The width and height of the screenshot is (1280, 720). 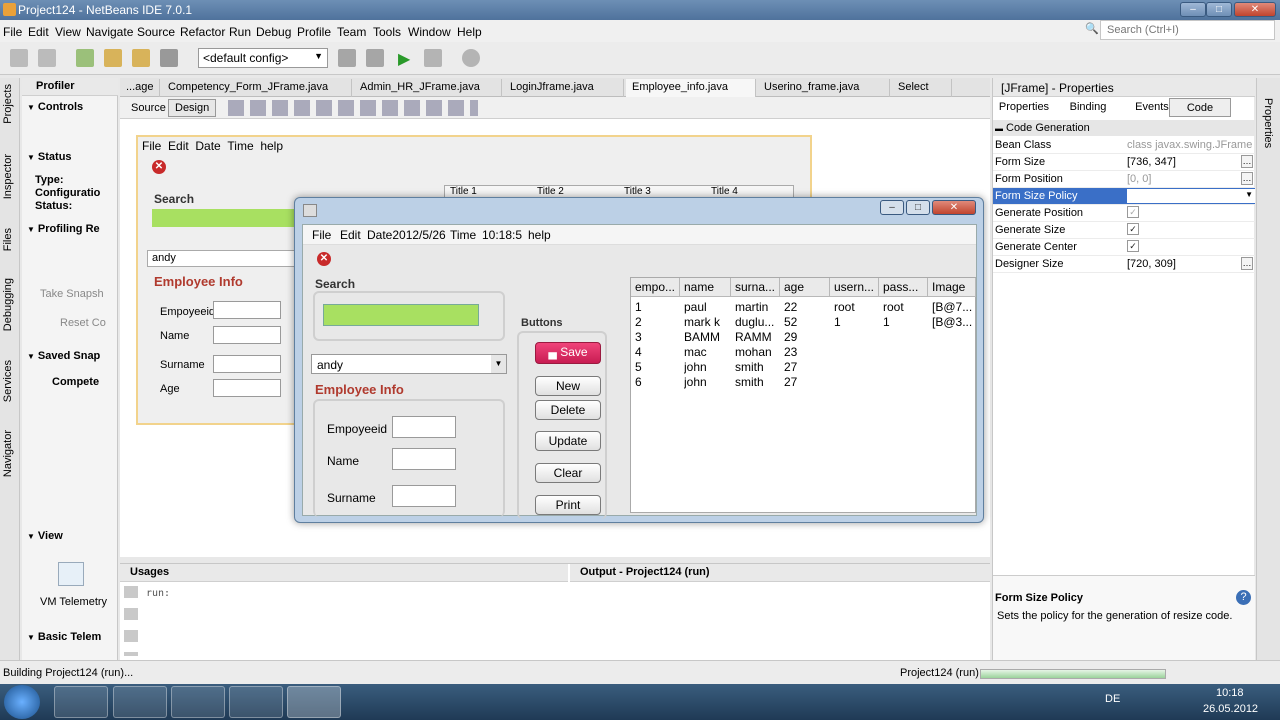 I want to click on new-project-icon, so click(x=113, y=58).